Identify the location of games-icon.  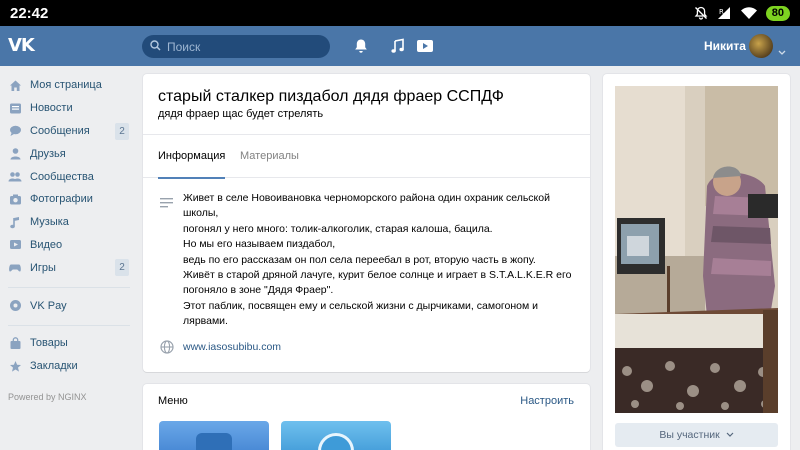
(15, 268).